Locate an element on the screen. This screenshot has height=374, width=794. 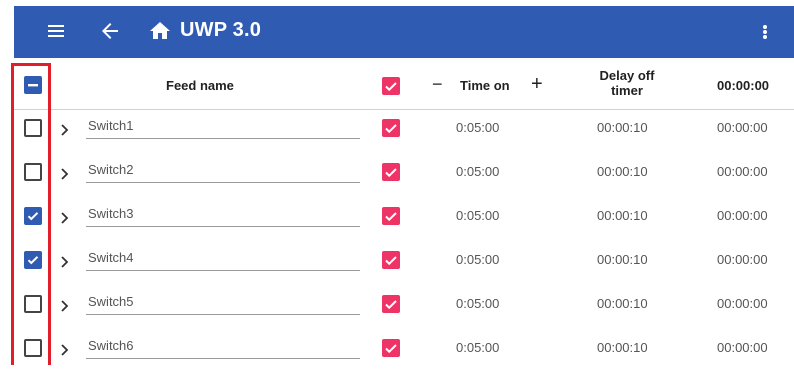
table-row: Switch4 0:05:00 00:00:10 00:00:00 is located at coordinates (404, 264).